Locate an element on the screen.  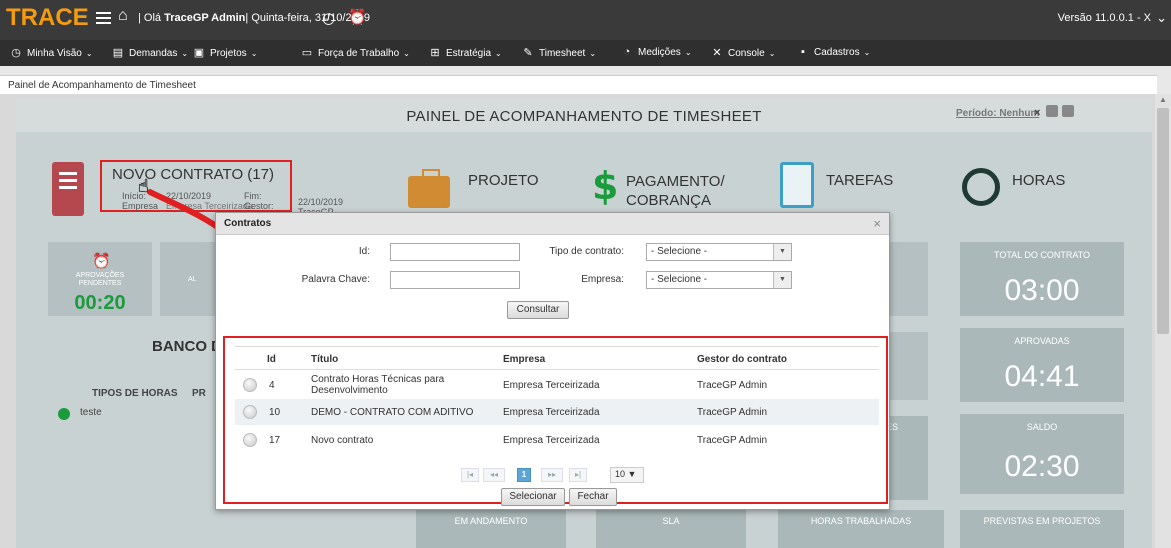
aprovadas-tile: APROVADAS 04:41 is located at coordinates (1042, 365).